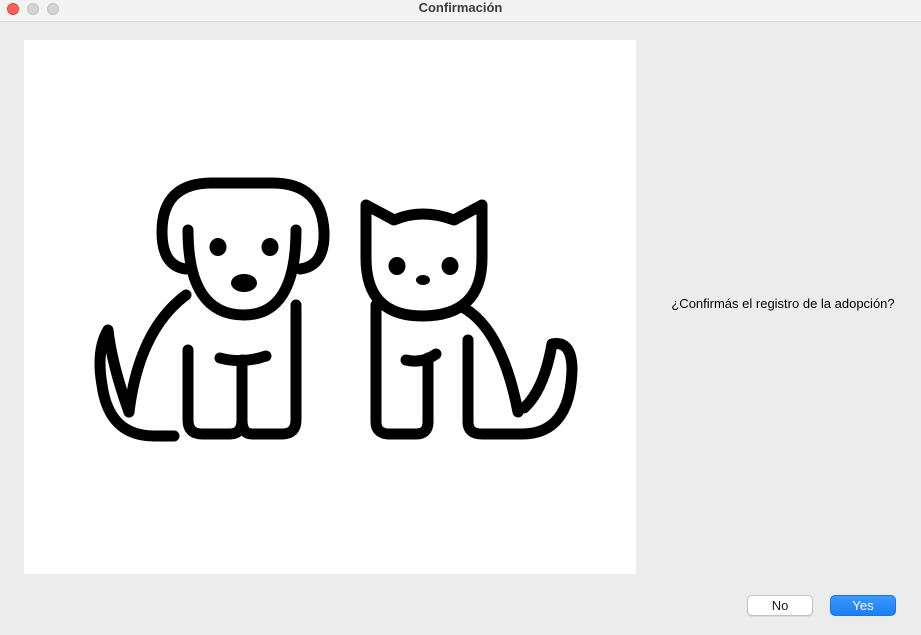 The image size is (921, 635). I want to click on title-bar: Confirmación, so click(460, 11).